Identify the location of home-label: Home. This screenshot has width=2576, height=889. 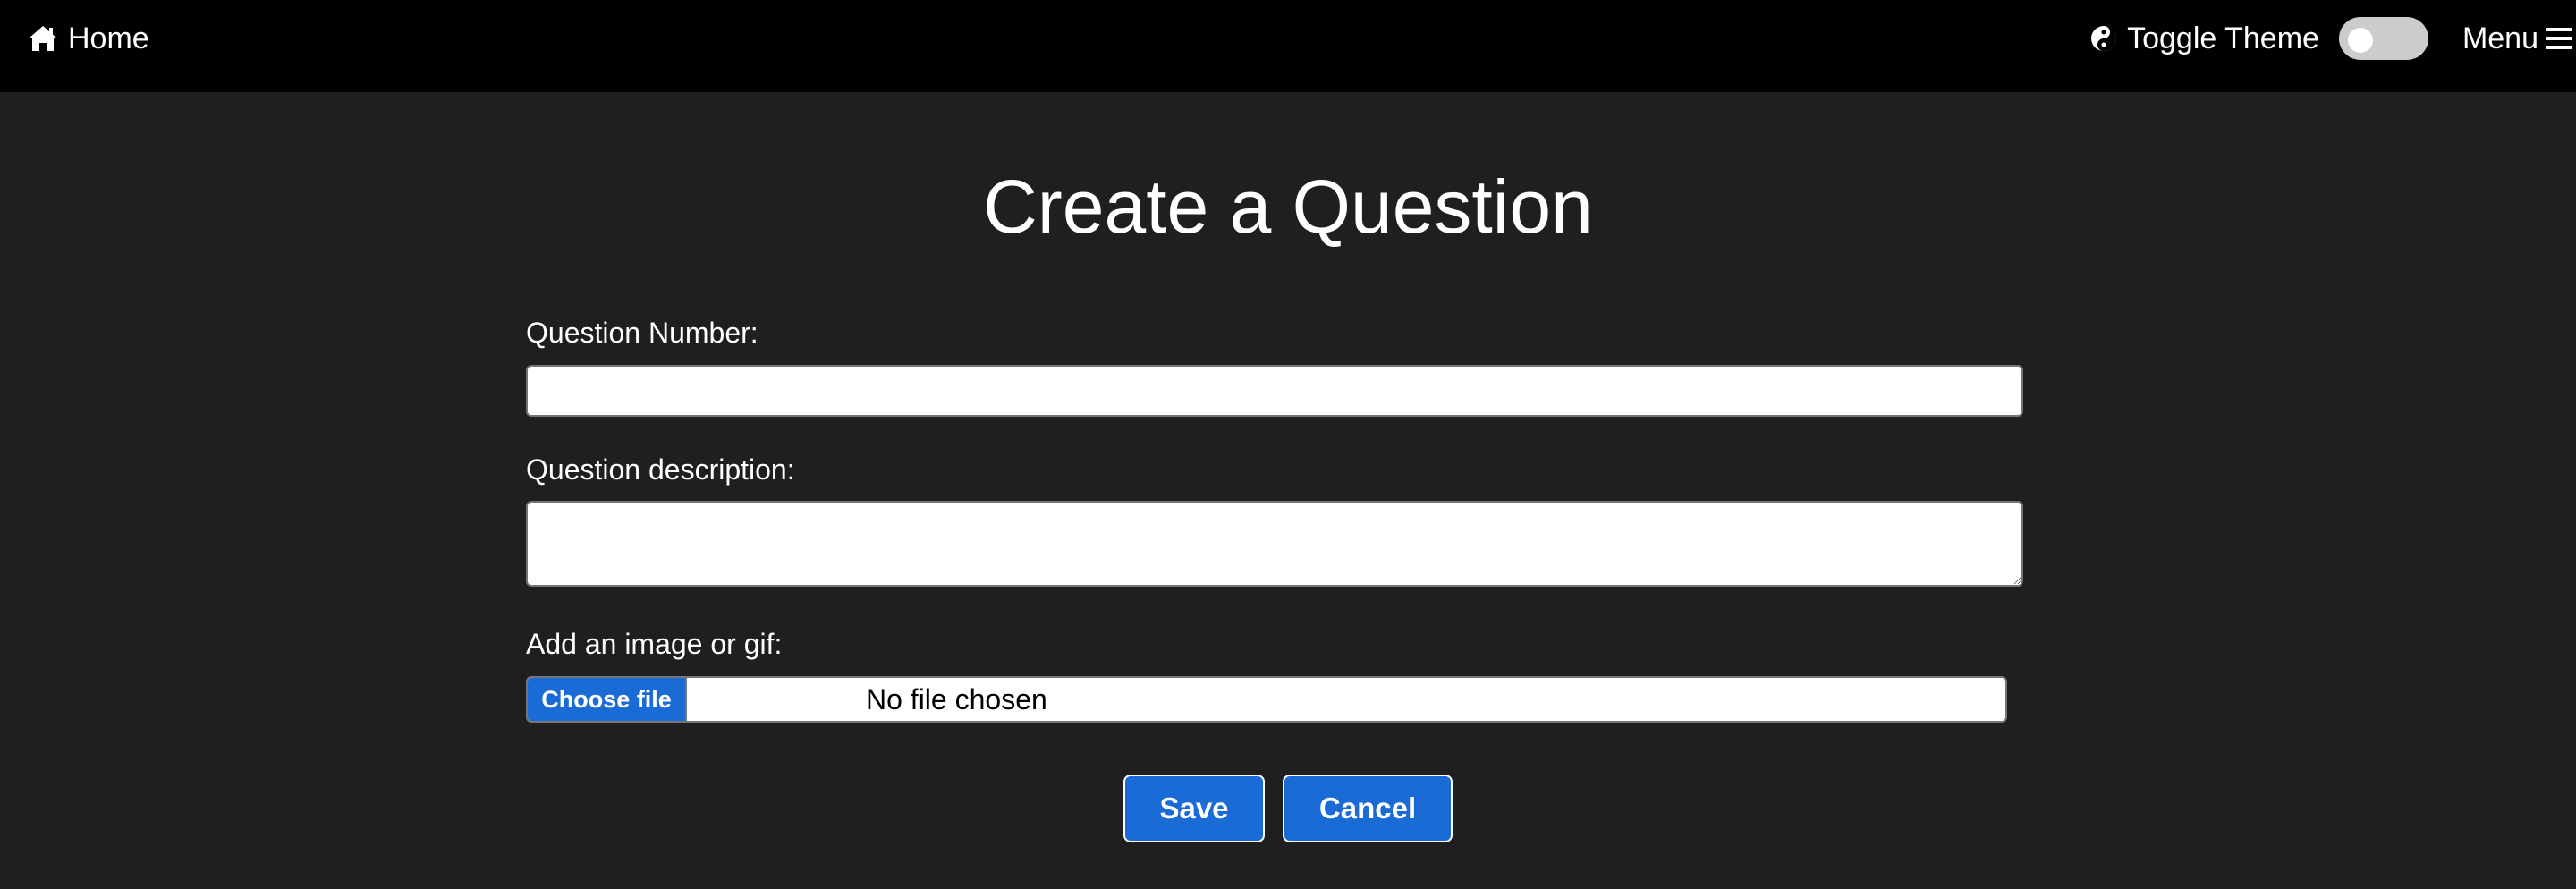
(108, 38).